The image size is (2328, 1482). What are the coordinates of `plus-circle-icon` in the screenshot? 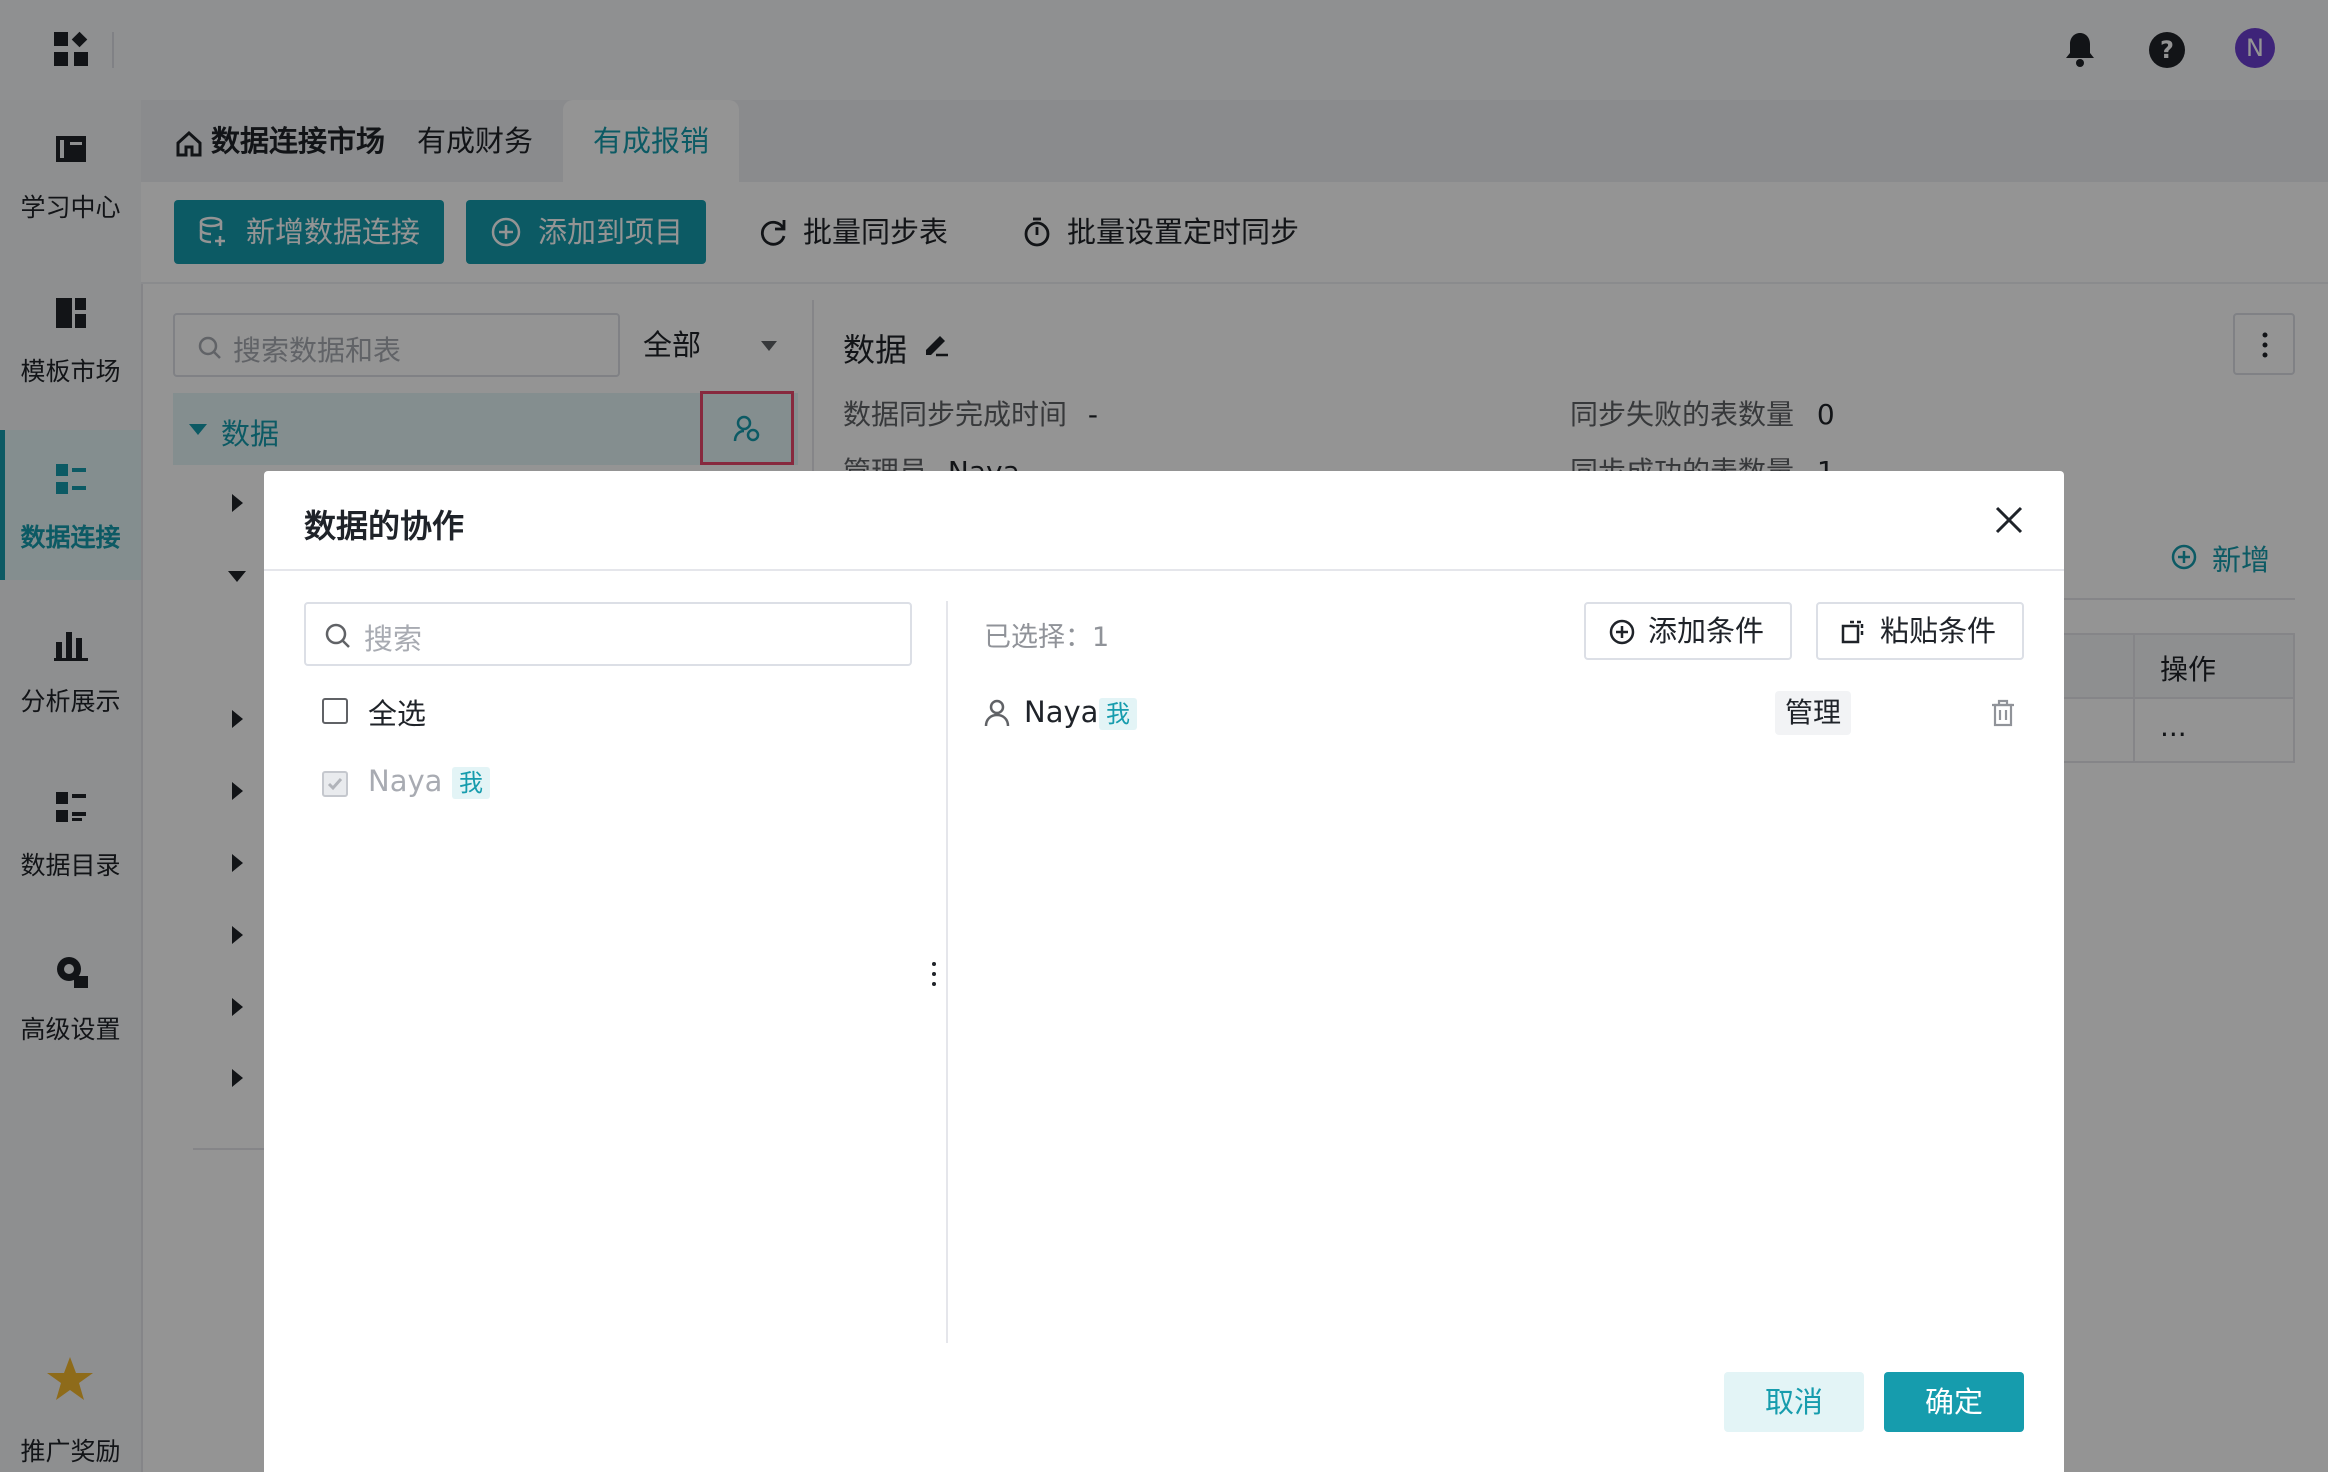 It's located at (1622, 632).